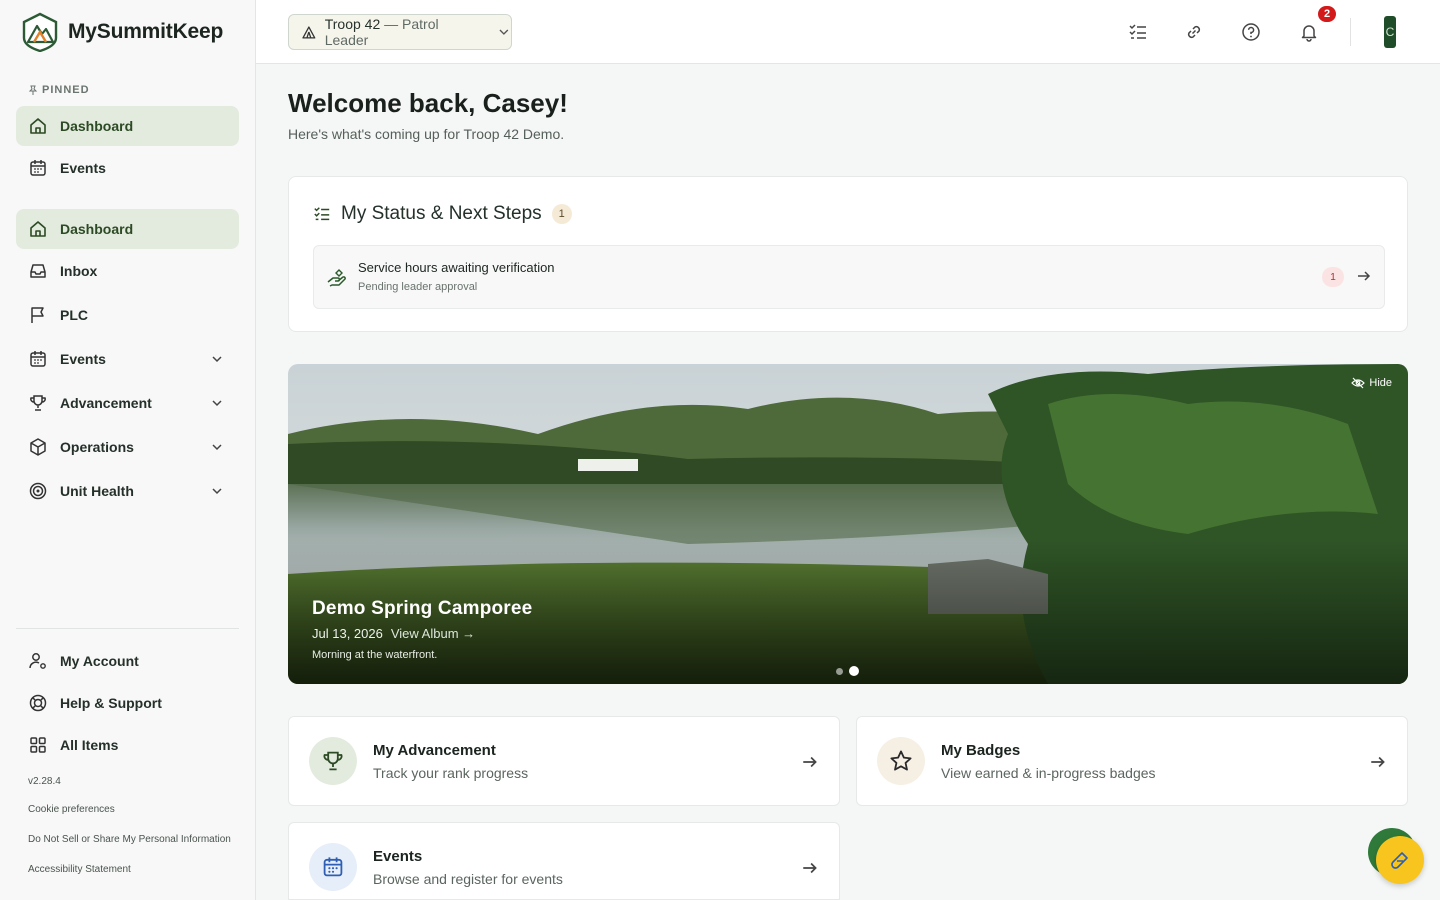  Describe the element at coordinates (433, 633) in the screenshot. I see `view-album-link: View Album →` at that location.